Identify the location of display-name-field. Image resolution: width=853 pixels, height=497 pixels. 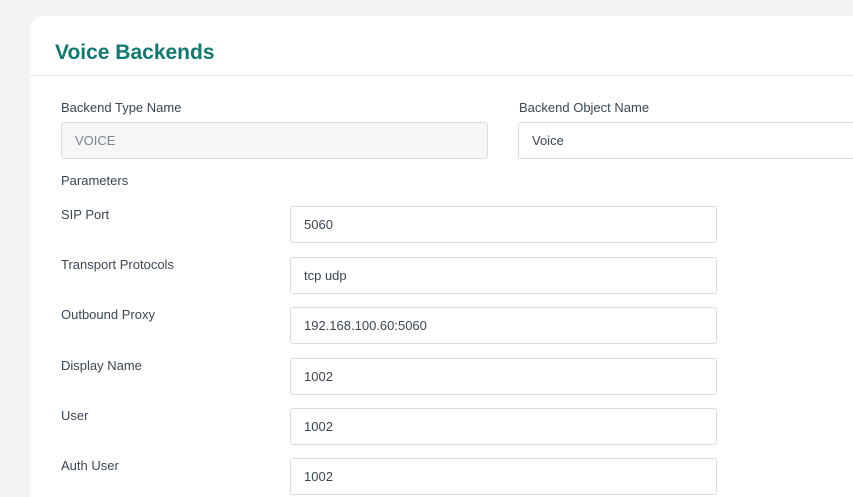
(503, 376).